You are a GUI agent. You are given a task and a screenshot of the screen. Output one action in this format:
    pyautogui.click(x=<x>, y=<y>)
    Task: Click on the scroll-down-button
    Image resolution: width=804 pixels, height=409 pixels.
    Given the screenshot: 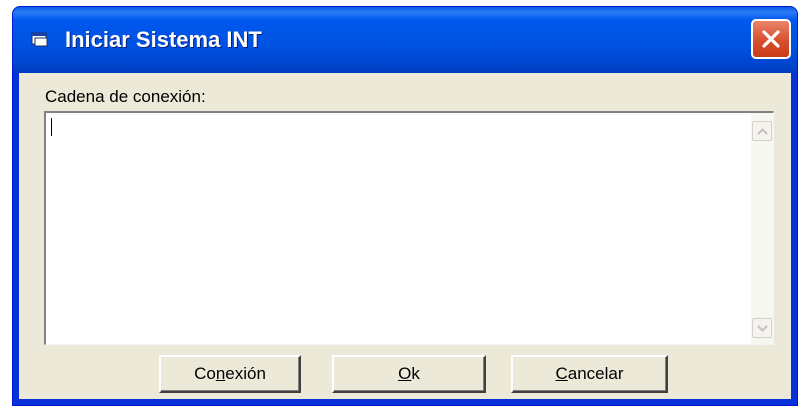 What is the action you would take?
    pyautogui.click(x=762, y=328)
    